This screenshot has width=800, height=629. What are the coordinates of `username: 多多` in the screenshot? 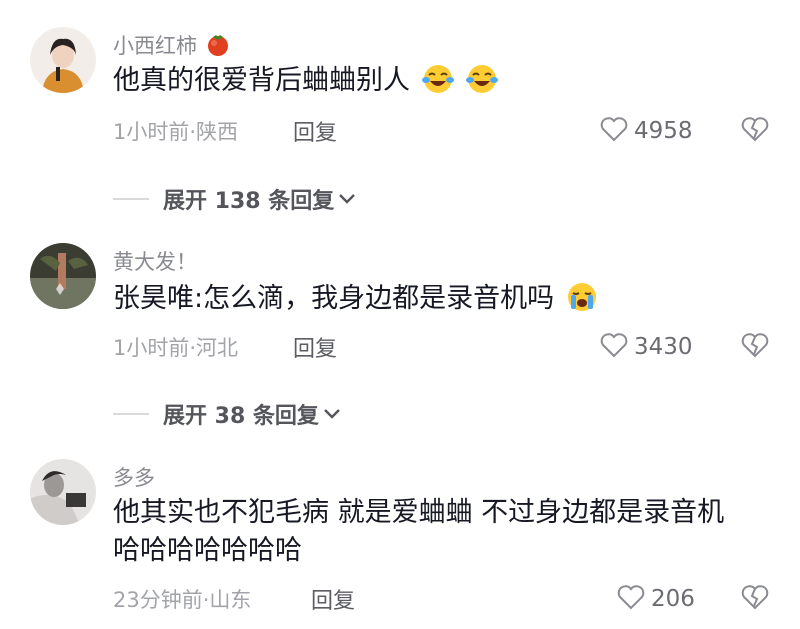 It's located at (134, 477).